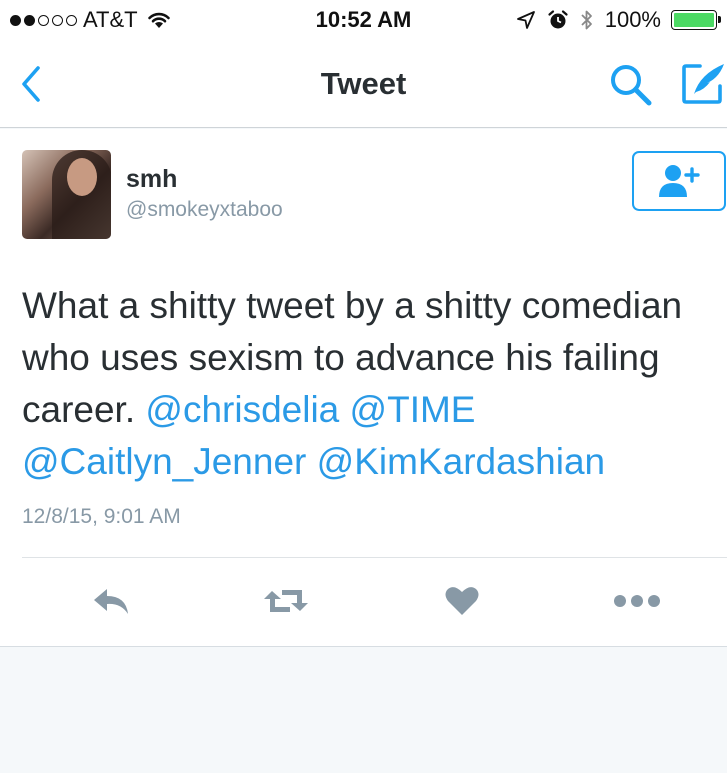 This screenshot has width=727, height=773. I want to click on mention-link: @chrisdelia, so click(242, 409).